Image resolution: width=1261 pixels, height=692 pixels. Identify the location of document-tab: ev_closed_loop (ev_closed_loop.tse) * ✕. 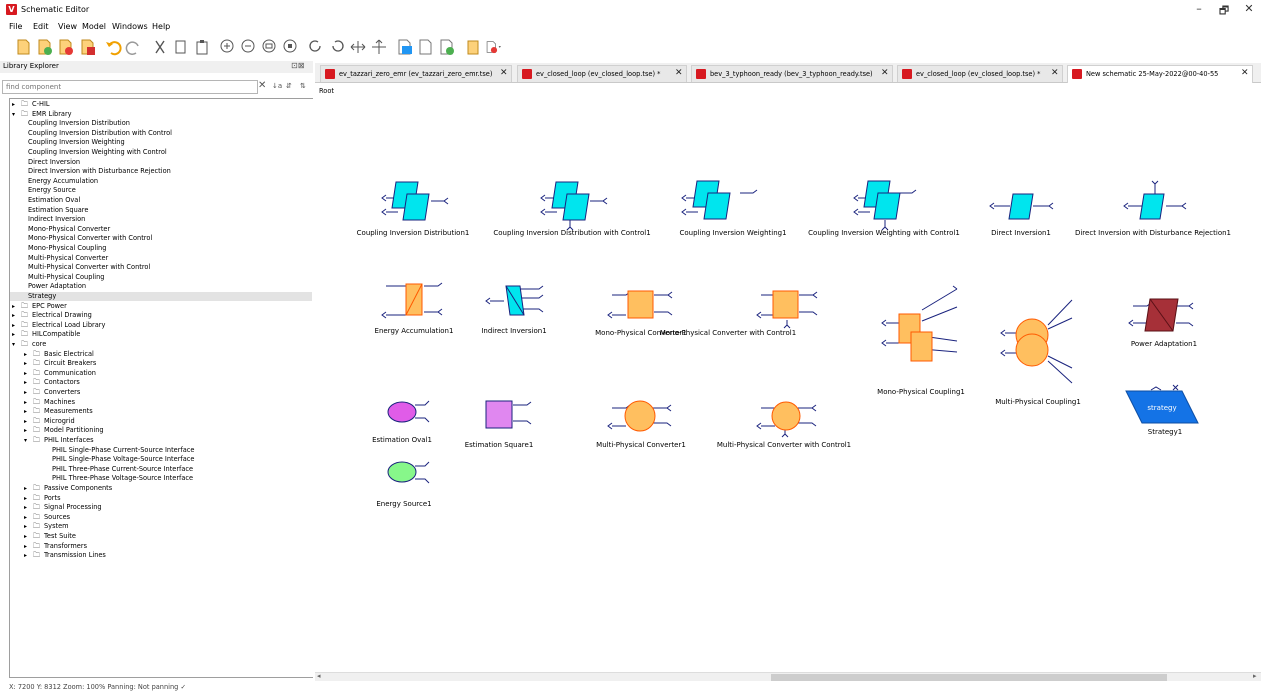
(980, 73).